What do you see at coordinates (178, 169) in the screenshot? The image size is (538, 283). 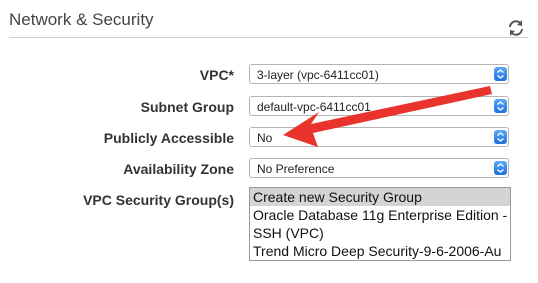 I see `availability-zone-label: Availability Zone` at bounding box center [178, 169].